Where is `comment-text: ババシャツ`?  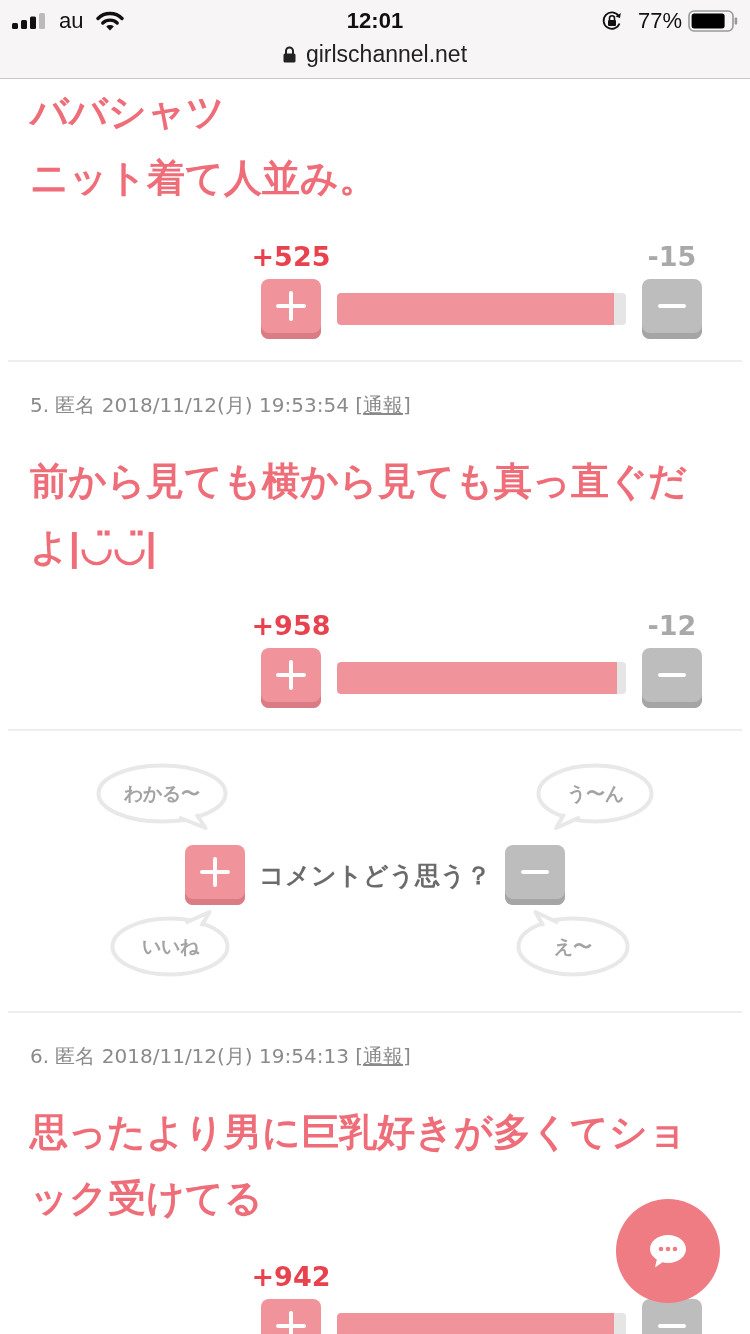 comment-text: ババシャツ is located at coordinates (128, 112).